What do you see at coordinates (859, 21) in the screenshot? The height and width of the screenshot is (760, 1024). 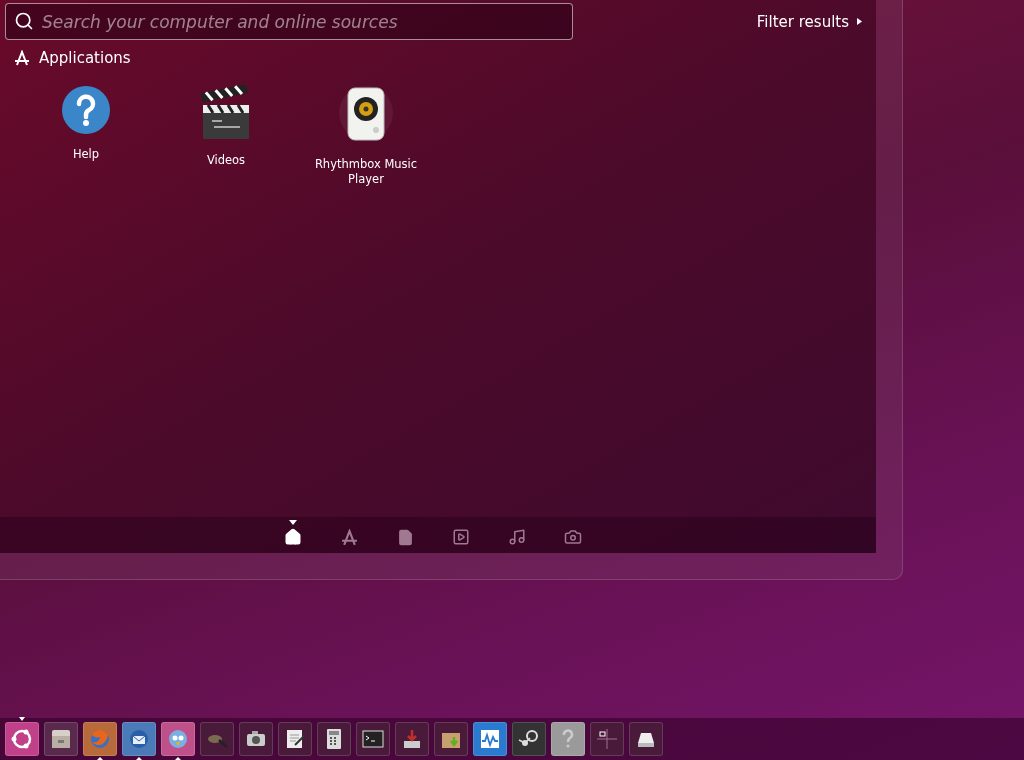 I see `triangle-icon` at bounding box center [859, 21].